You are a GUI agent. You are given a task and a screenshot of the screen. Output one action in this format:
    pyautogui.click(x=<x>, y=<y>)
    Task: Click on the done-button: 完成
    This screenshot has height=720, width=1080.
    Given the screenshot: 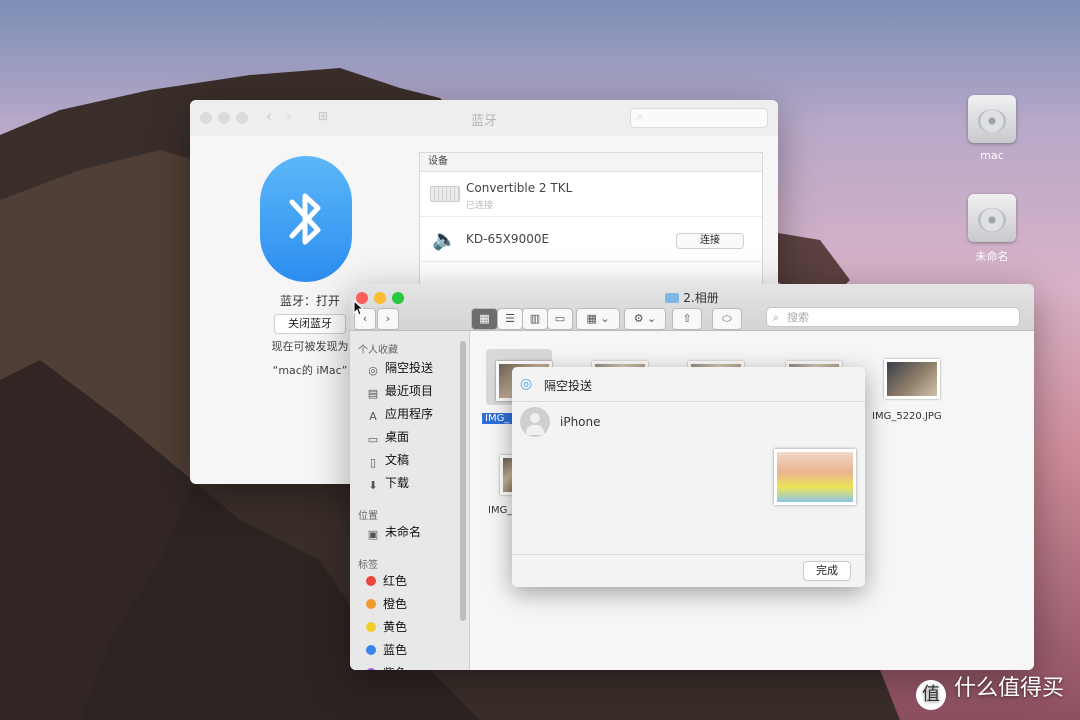 What is the action you would take?
    pyautogui.click(x=827, y=571)
    